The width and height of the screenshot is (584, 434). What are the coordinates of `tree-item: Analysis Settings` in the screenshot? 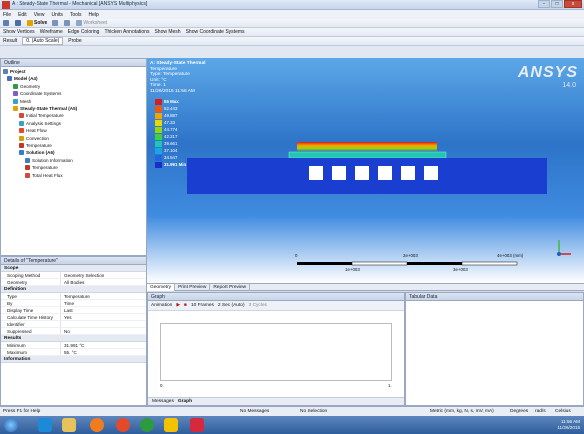 It's located at (40, 123).